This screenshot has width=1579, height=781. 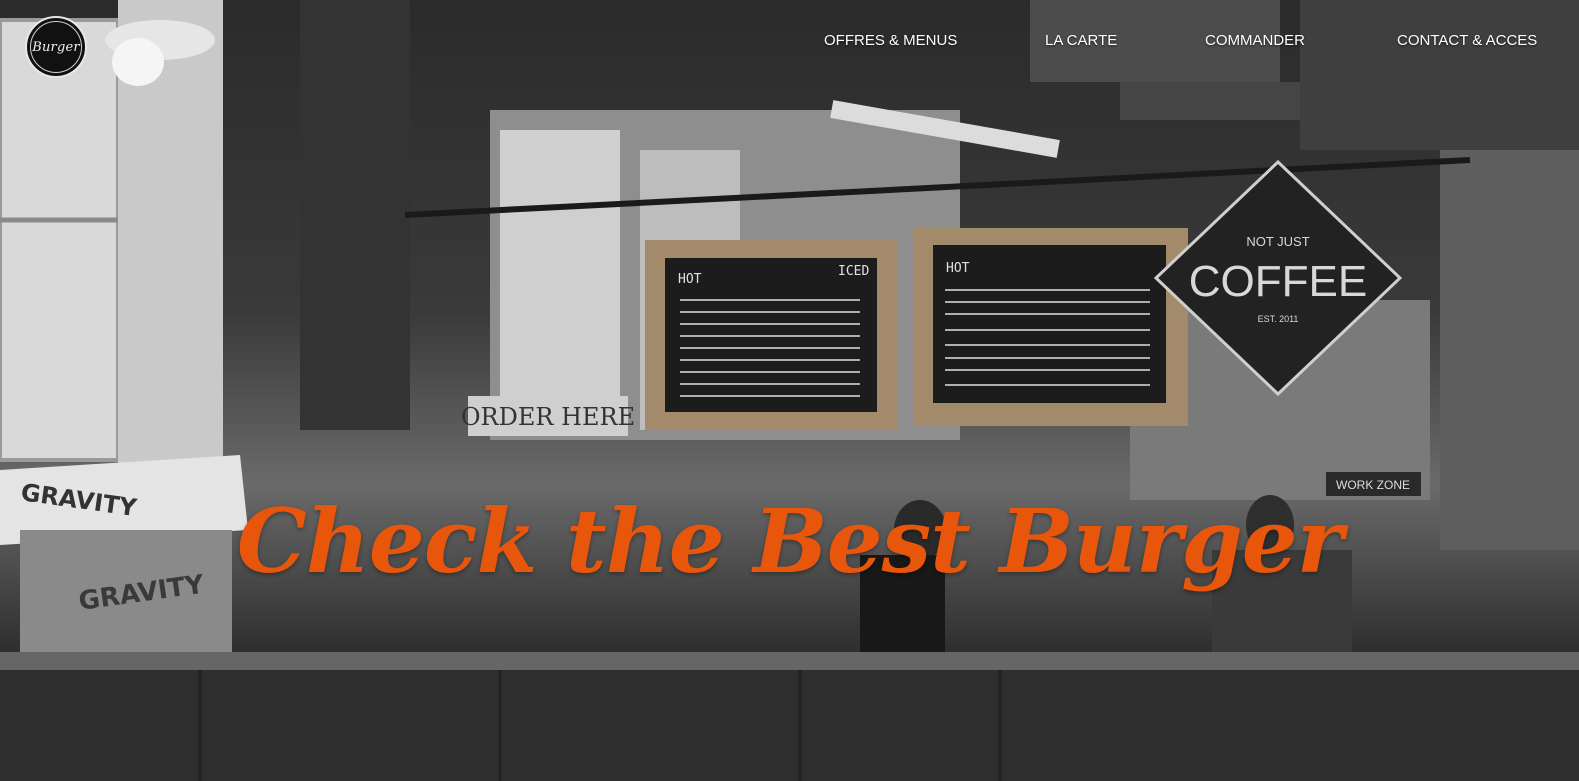 What do you see at coordinates (1467, 40) in the screenshot?
I see `nav-contact-acces: CONTACT & ACCES` at bounding box center [1467, 40].